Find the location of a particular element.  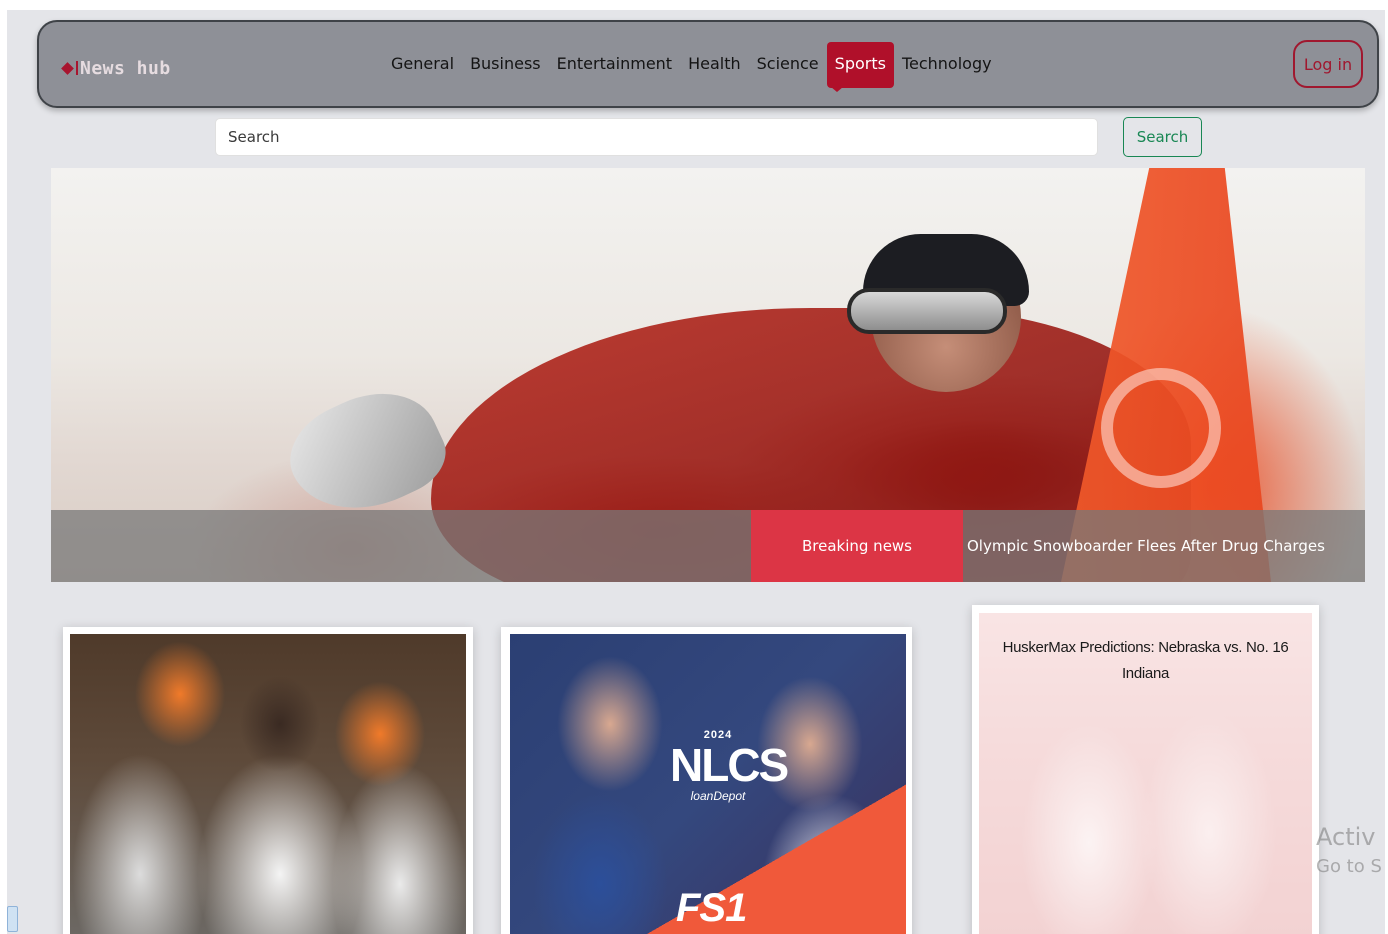

brand-logo: News hub is located at coordinates (116, 68).